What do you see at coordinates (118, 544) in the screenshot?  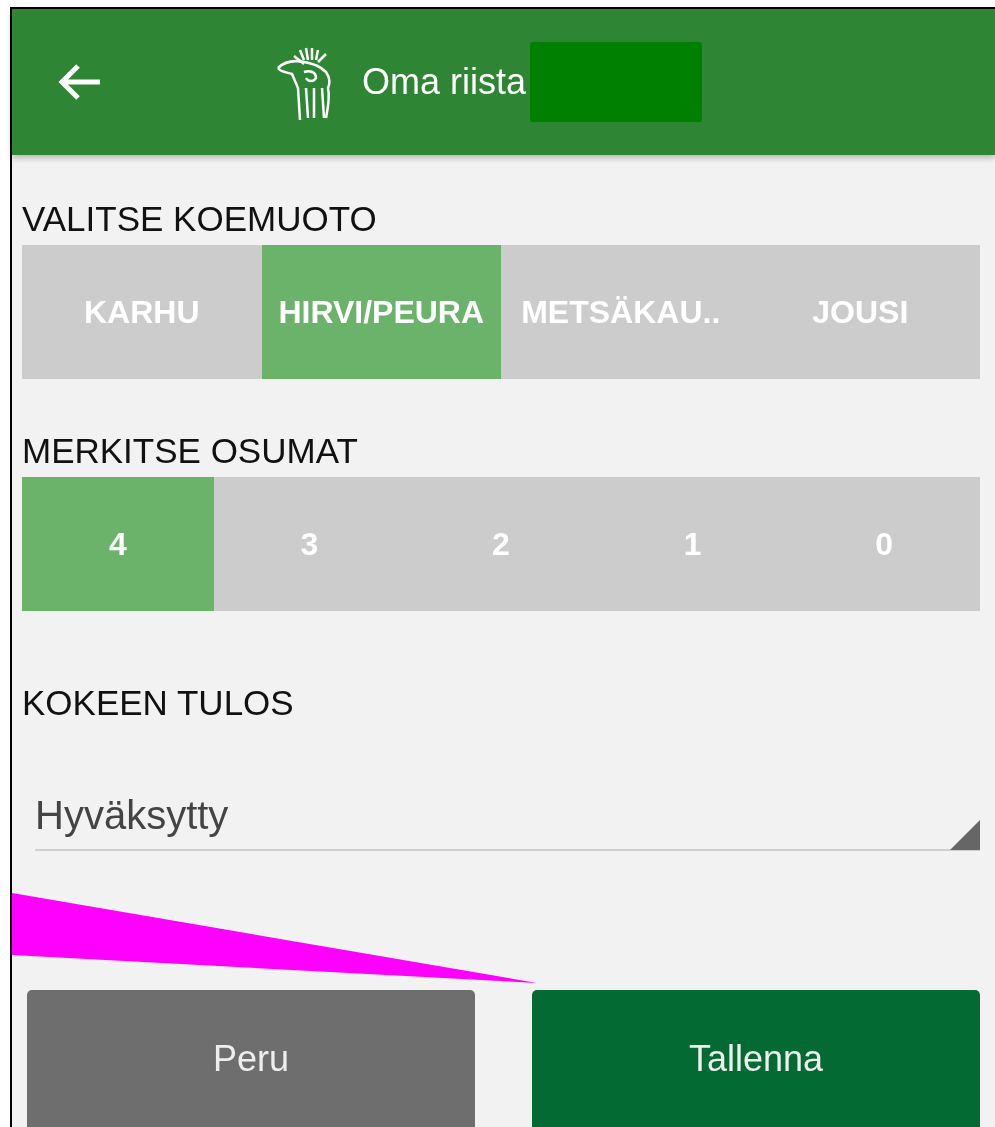 I see `segment-option: 4` at bounding box center [118, 544].